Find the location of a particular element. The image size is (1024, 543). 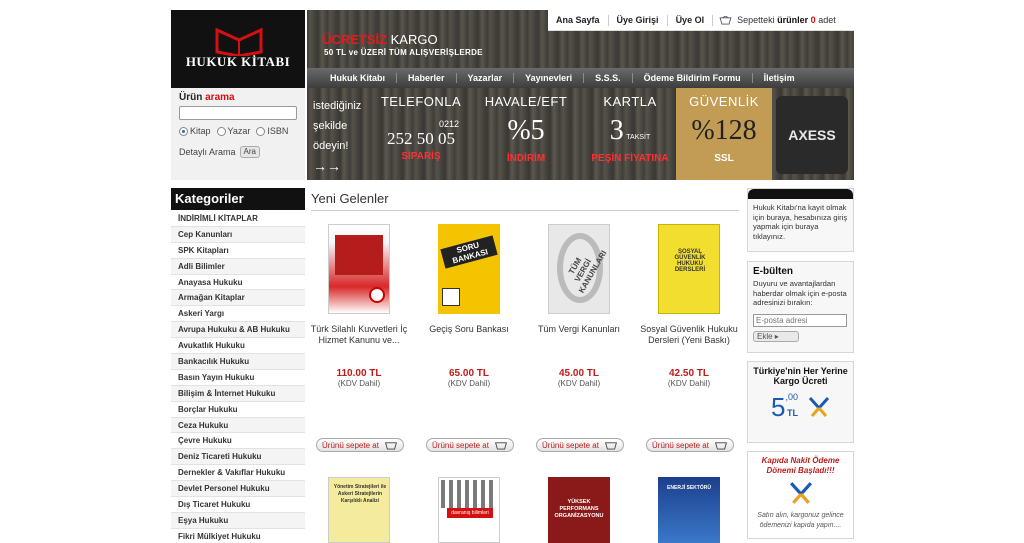

category-item: Bankacılık Hukuku is located at coordinates (238, 362).